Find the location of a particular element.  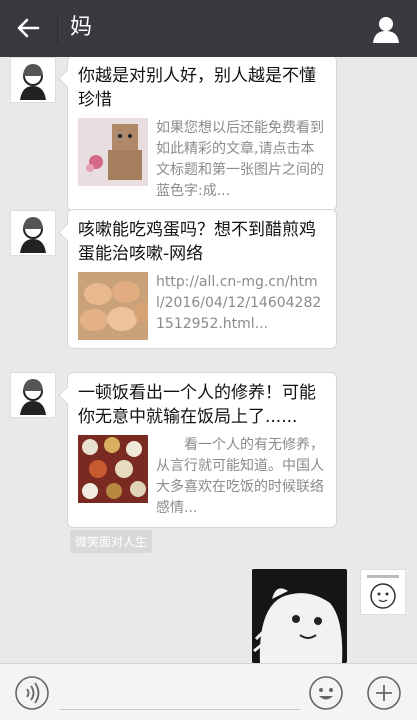

article-title: 咳嗽能吃鸡蛋吗？想不到醋煎鸡蛋能治咳嗽-网络 is located at coordinates (197, 242).